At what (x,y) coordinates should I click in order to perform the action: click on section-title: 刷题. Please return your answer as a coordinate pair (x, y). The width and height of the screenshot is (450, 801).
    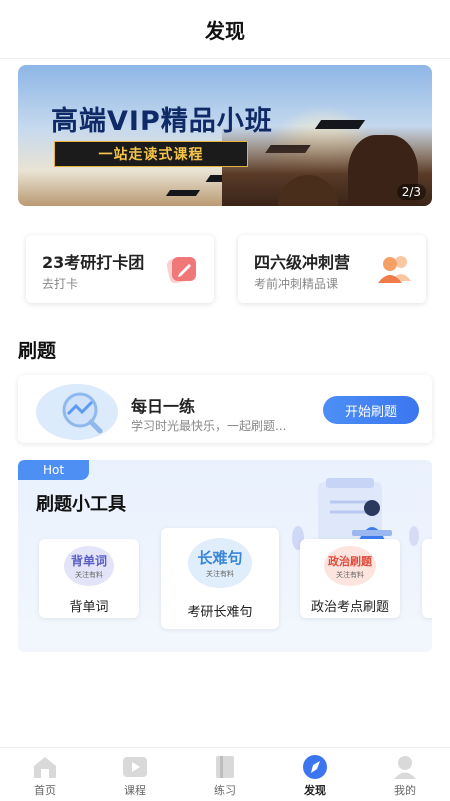
    Looking at the image, I should click on (37, 351).